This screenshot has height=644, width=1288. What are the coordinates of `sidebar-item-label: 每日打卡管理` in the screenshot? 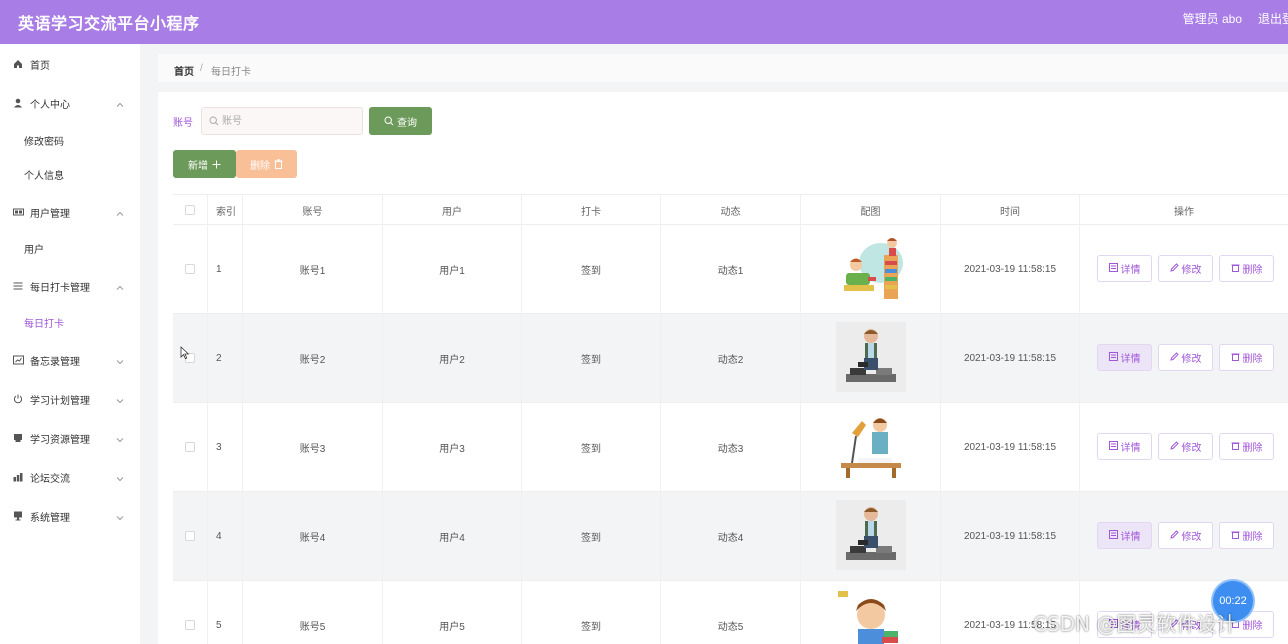 It's located at (60, 288).